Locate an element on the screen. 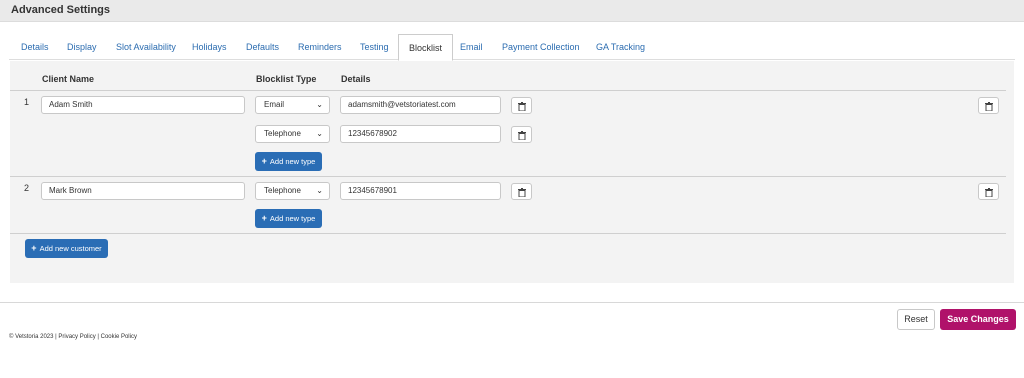 The height and width of the screenshot is (378, 1024). blocklist-type-header: Blocklist Type is located at coordinates (286, 79).